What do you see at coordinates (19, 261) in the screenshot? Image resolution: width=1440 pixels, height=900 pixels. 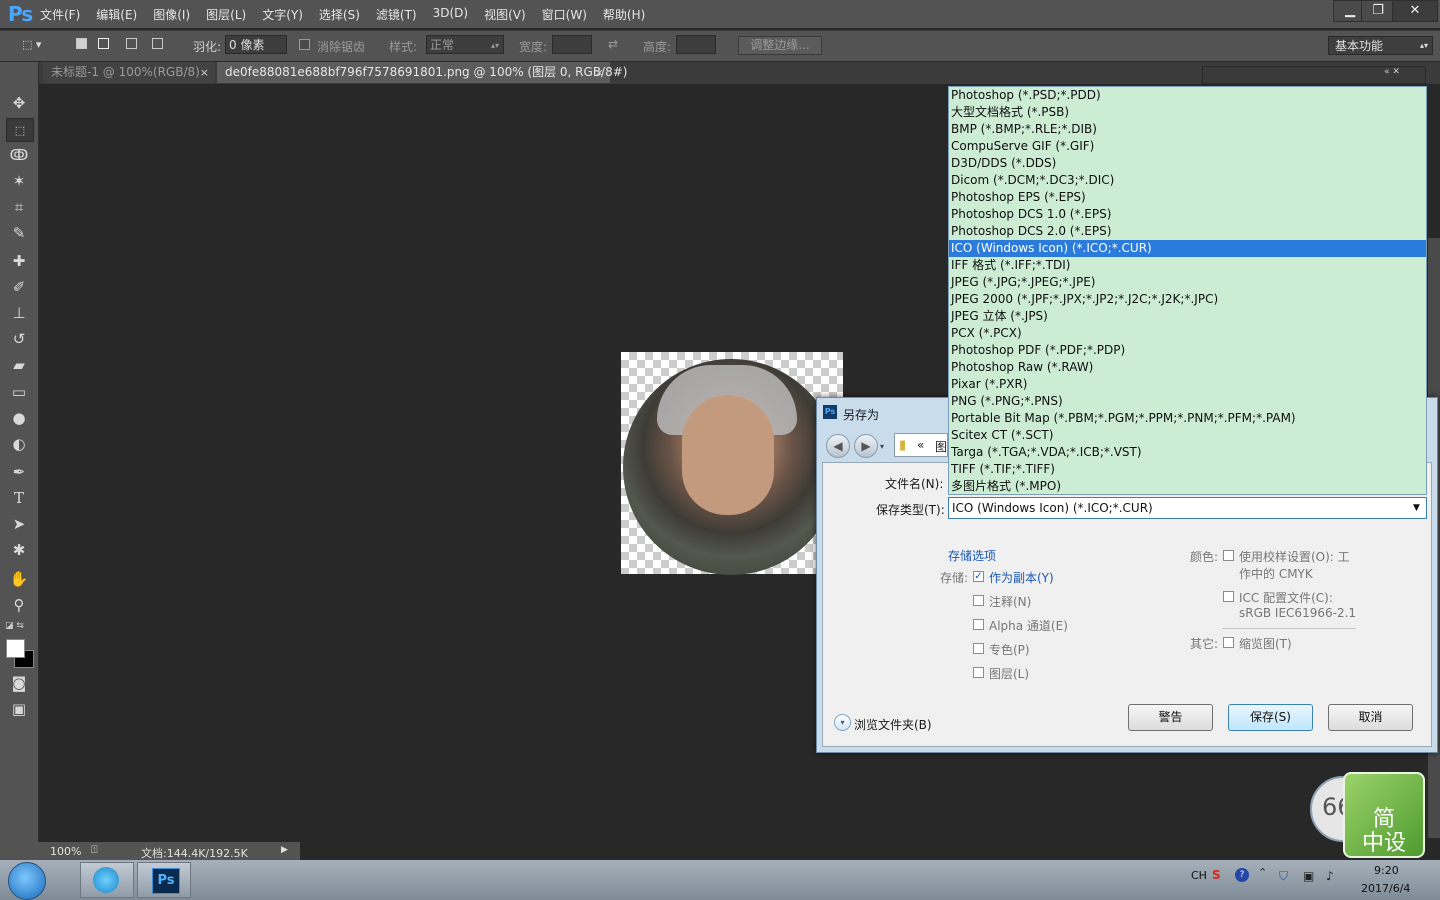 I see `healing-brush-icon: ✚` at bounding box center [19, 261].